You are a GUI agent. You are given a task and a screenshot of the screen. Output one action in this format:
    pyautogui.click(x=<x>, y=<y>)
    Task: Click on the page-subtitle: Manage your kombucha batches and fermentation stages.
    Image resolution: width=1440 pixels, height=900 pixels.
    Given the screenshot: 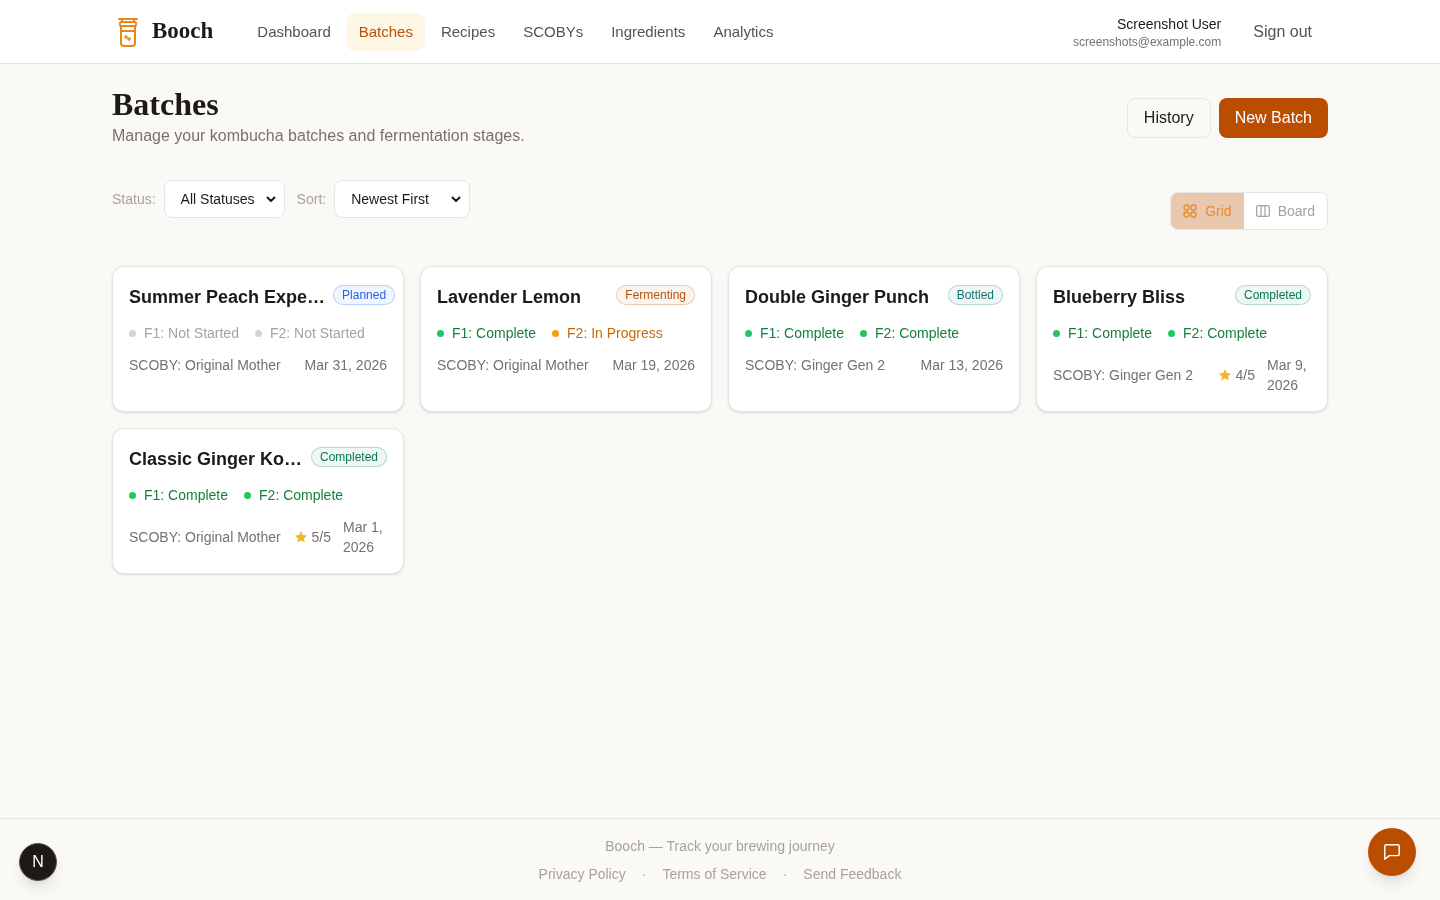 What is the action you would take?
    pyautogui.click(x=318, y=136)
    